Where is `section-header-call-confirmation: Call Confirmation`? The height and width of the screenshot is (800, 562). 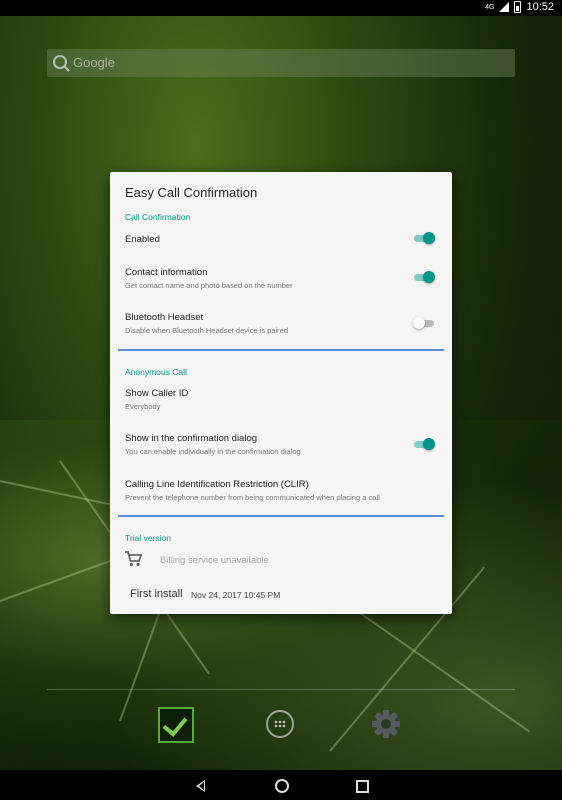
section-header-call-confirmation: Call Confirmation is located at coordinates (158, 217).